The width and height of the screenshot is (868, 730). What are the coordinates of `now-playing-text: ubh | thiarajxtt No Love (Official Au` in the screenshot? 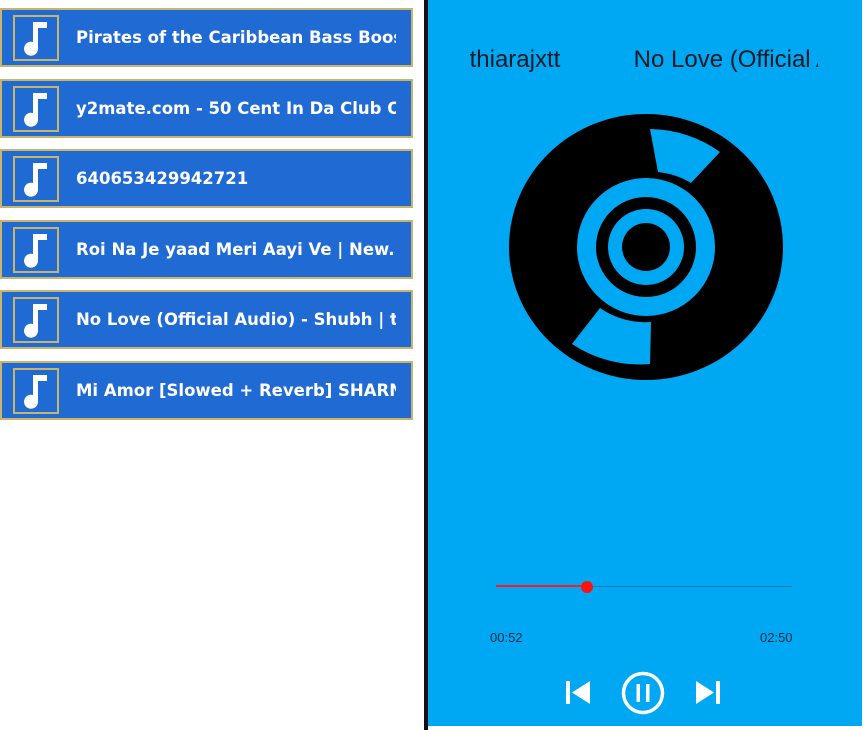 It's located at (643, 59).